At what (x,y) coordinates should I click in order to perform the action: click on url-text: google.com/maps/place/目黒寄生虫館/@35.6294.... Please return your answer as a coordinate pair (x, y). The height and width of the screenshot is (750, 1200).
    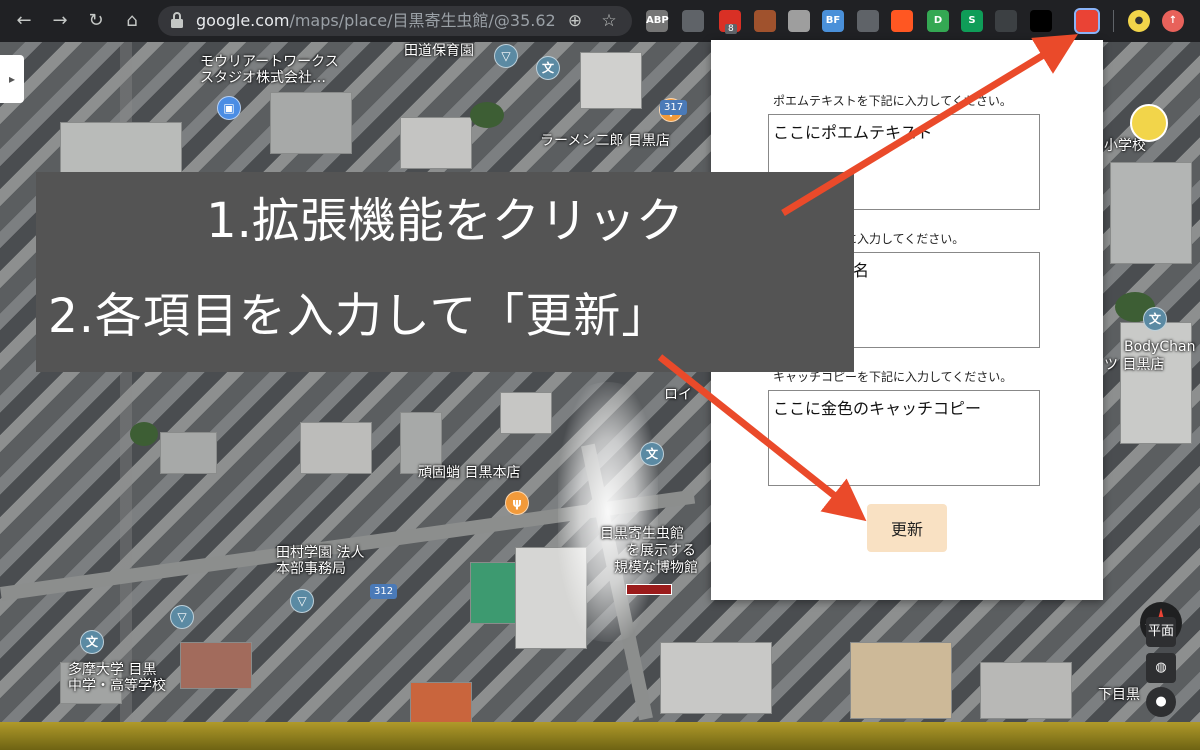
    Looking at the image, I should click on (376, 21).